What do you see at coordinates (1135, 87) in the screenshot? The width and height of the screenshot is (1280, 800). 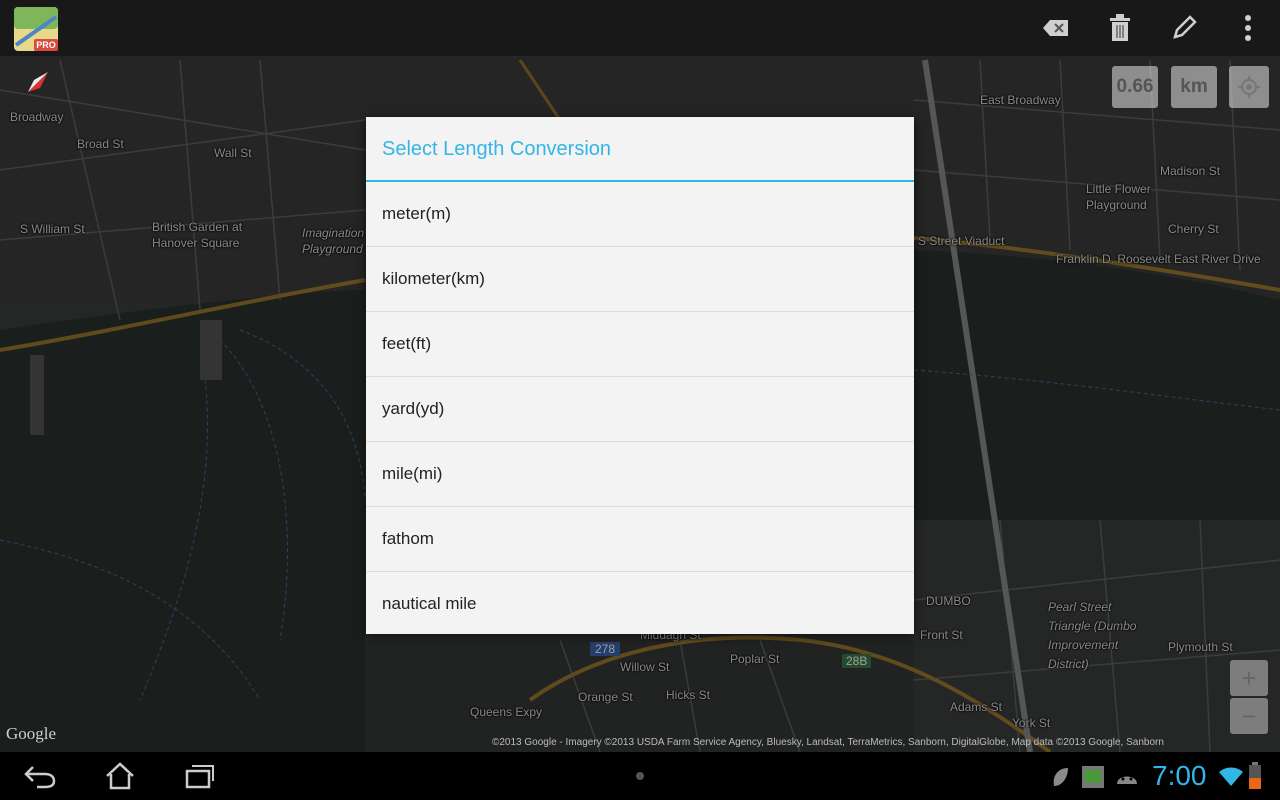 I see `distance-value: 0.66` at bounding box center [1135, 87].